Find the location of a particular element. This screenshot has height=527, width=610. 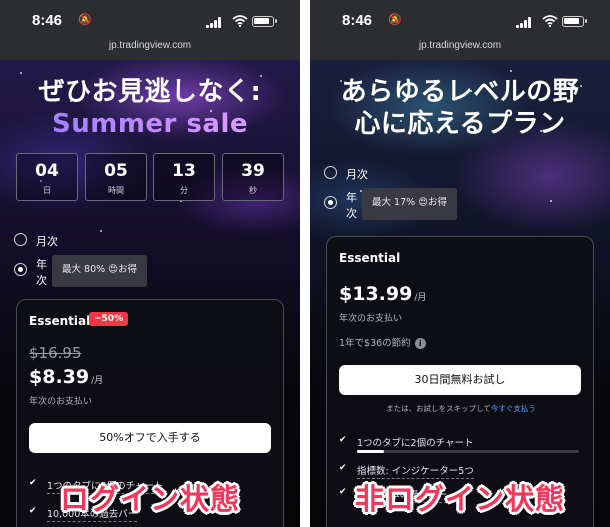

countdown-hours: 05 時間 is located at coordinates (116, 177).